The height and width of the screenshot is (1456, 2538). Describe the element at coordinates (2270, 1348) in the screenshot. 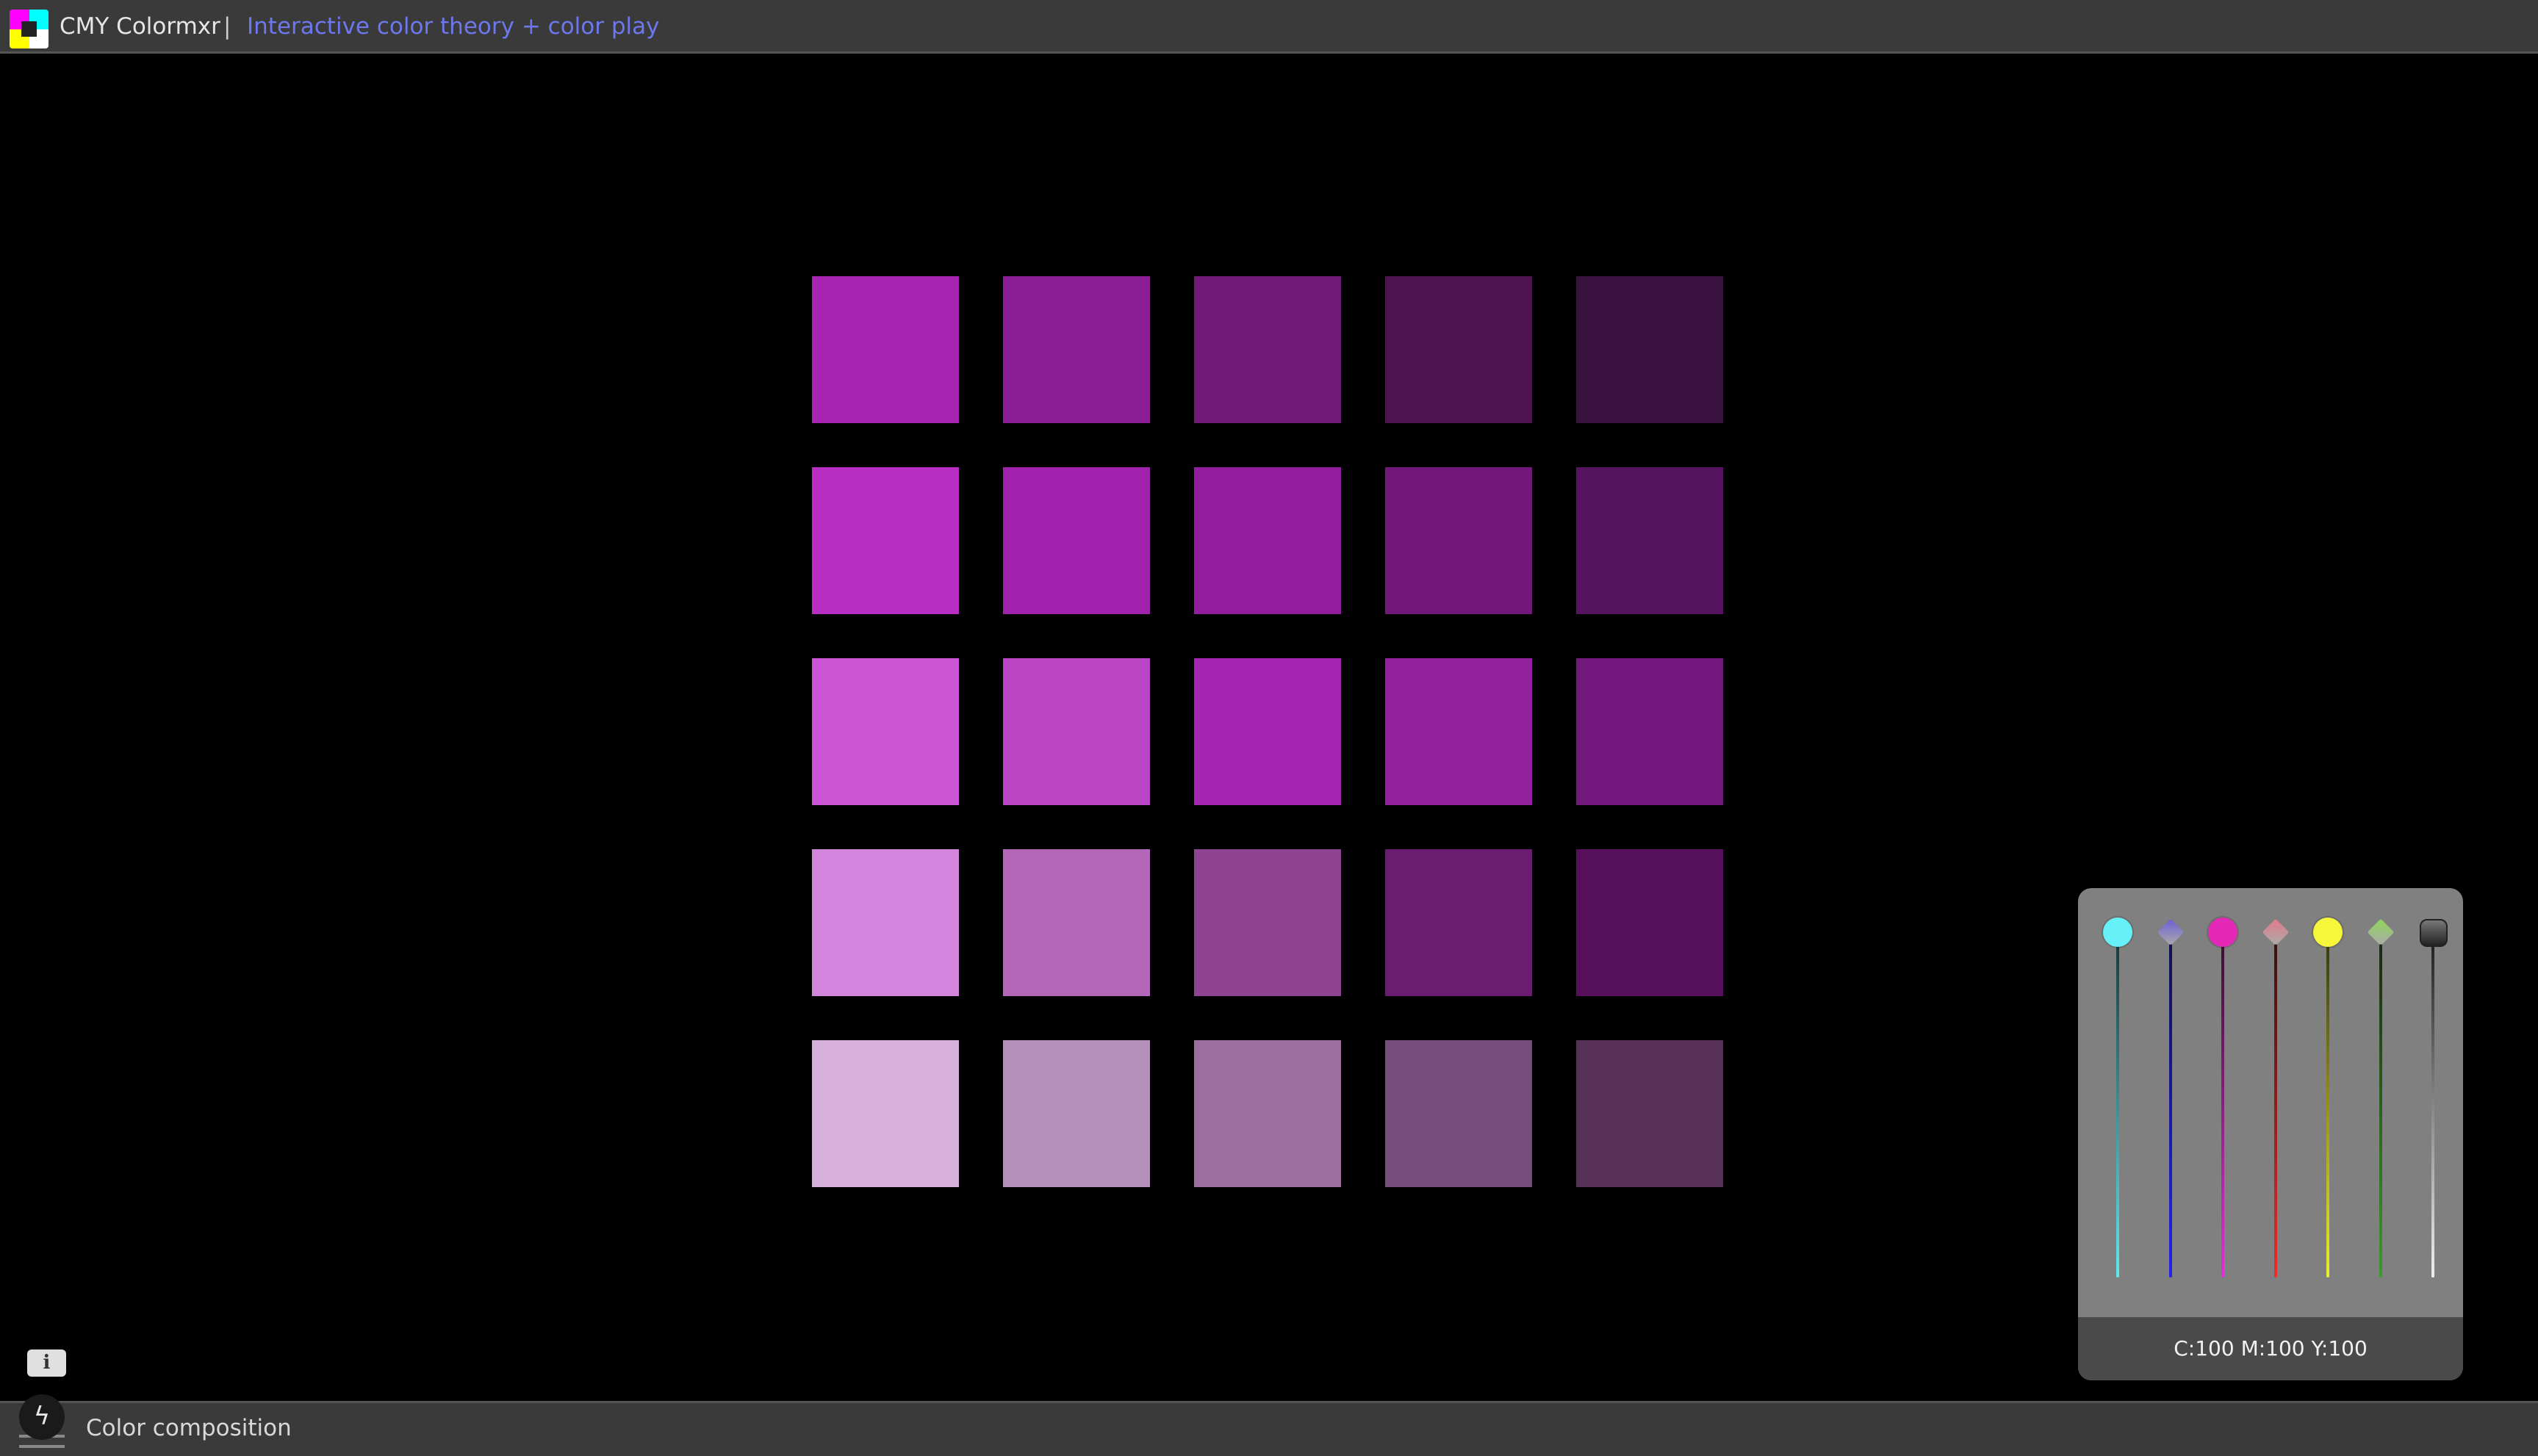

I see `cmy-readout: C:100 M:100 Y:100` at that location.